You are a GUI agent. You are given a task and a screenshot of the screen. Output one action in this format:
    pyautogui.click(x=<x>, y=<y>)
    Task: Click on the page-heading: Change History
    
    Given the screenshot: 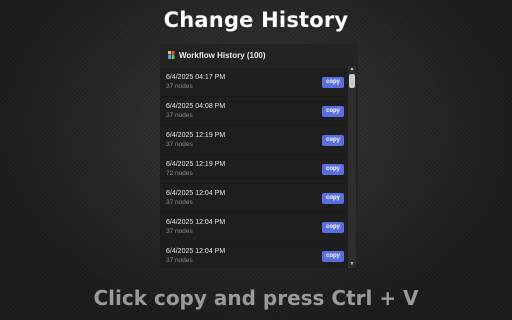 What is the action you would take?
    pyautogui.click(x=256, y=20)
    